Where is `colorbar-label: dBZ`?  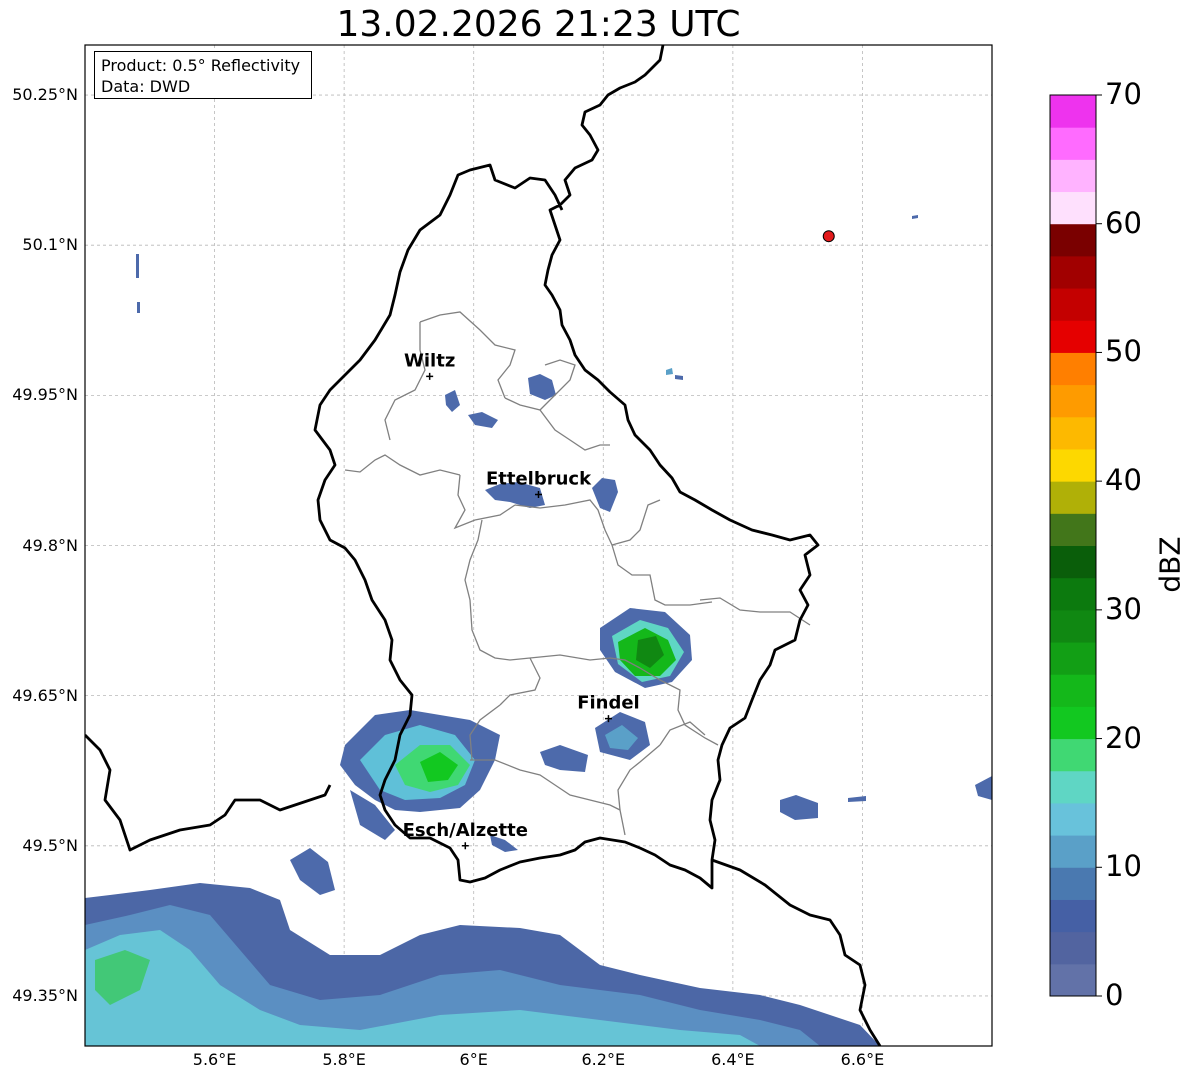 colorbar-label: dBZ is located at coordinates (1168, 564).